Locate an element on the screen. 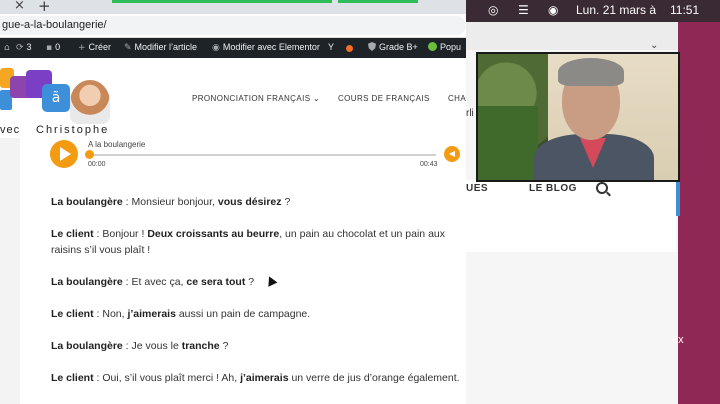 This screenshot has width=720, height=404. logo-avatar is located at coordinates (90, 102).